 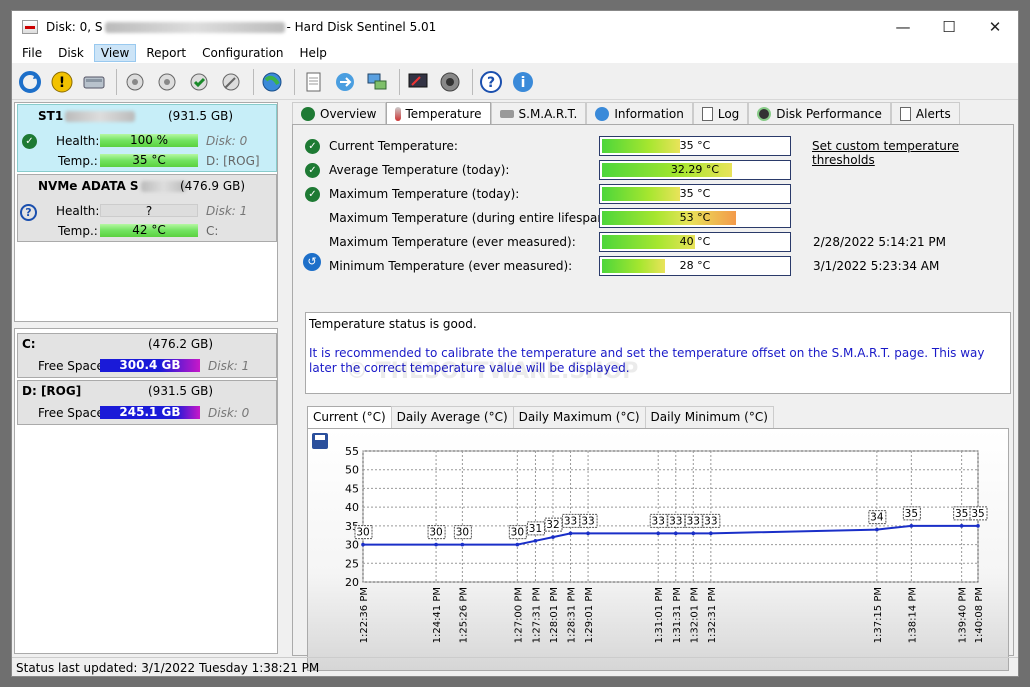 I want to click on info-icon: i, so click(x=523, y=81).